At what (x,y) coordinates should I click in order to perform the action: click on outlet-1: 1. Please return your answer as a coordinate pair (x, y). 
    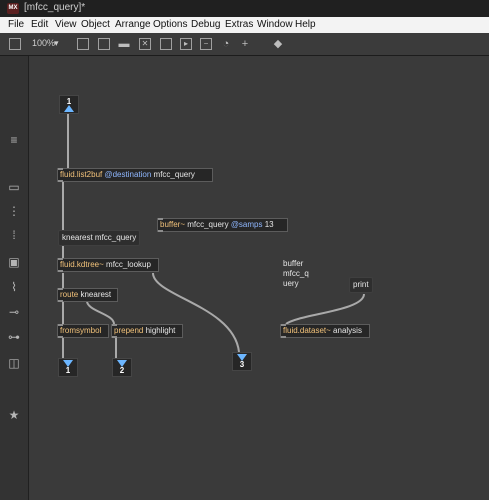
    Looking at the image, I should click on (68, 367).